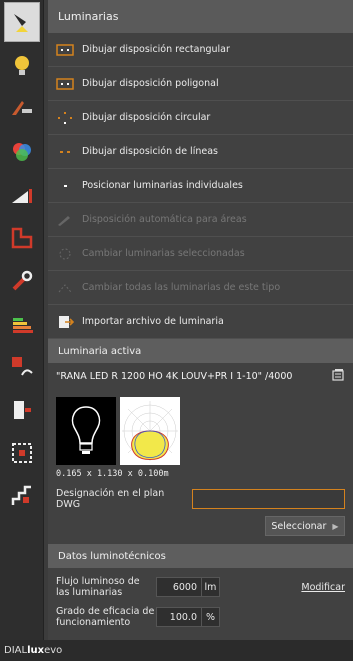  Describe the element at coordinates (112, 474) in the screenshot. I see `luminaire-dimensions: 0.165 x 1.130 x 0.100m` at that location.